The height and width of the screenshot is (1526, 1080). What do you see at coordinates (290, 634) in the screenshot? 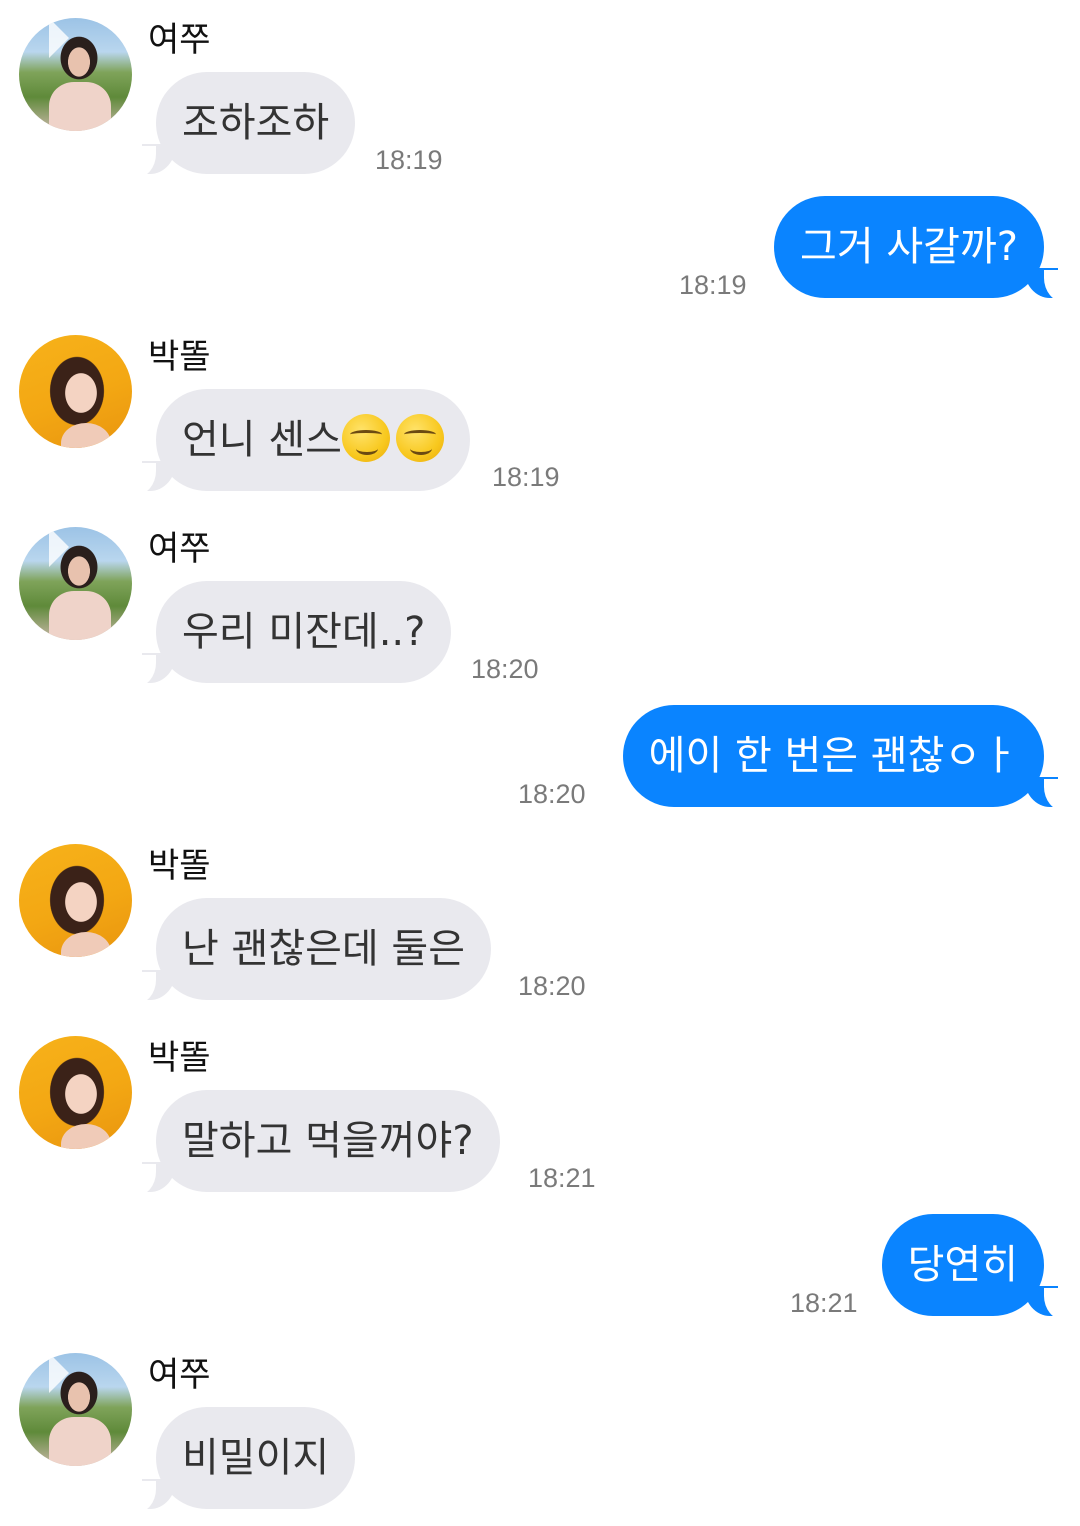
I see `incoming-message-bubble: 우리 미잔데..?` at bounding box center [290, 634].